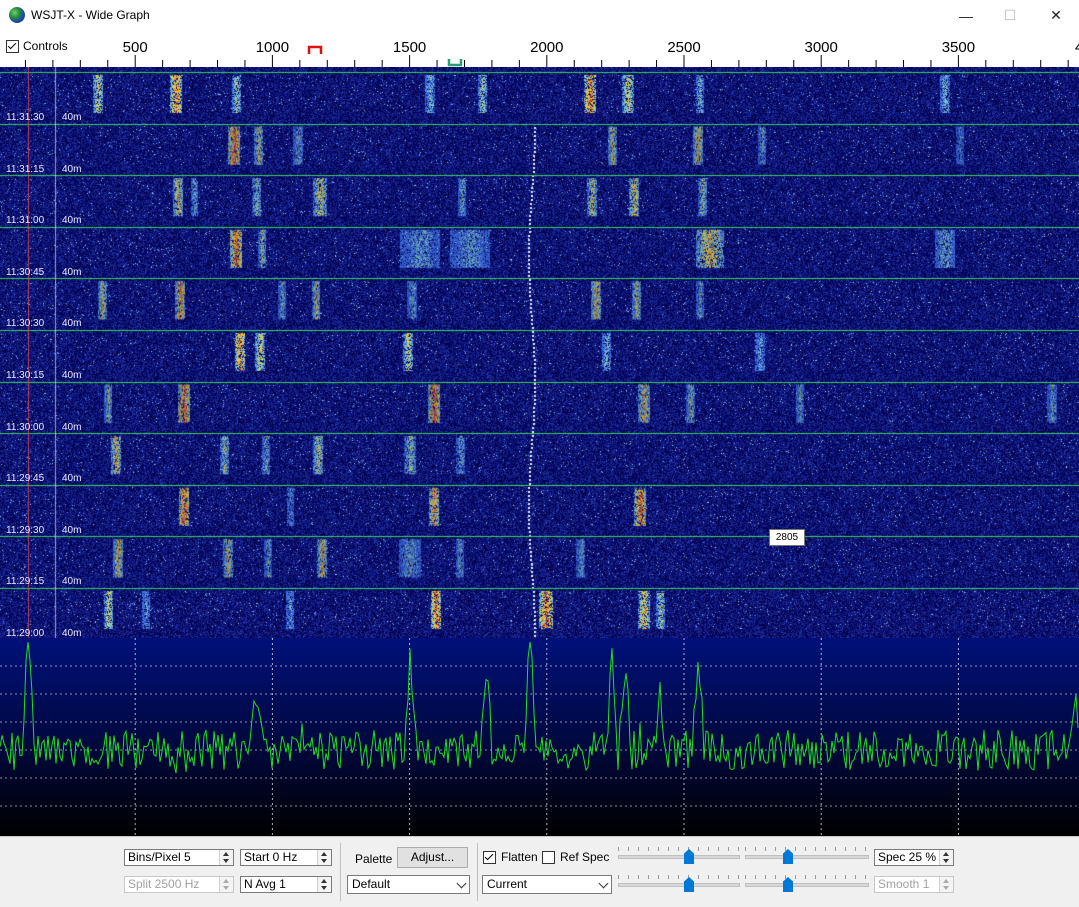 The height and width of the screenshot is (907, 1079). Describe the element at coordinates (958, 47) in the screenshot. I see `frequency-tick-label: 3500` at that location.